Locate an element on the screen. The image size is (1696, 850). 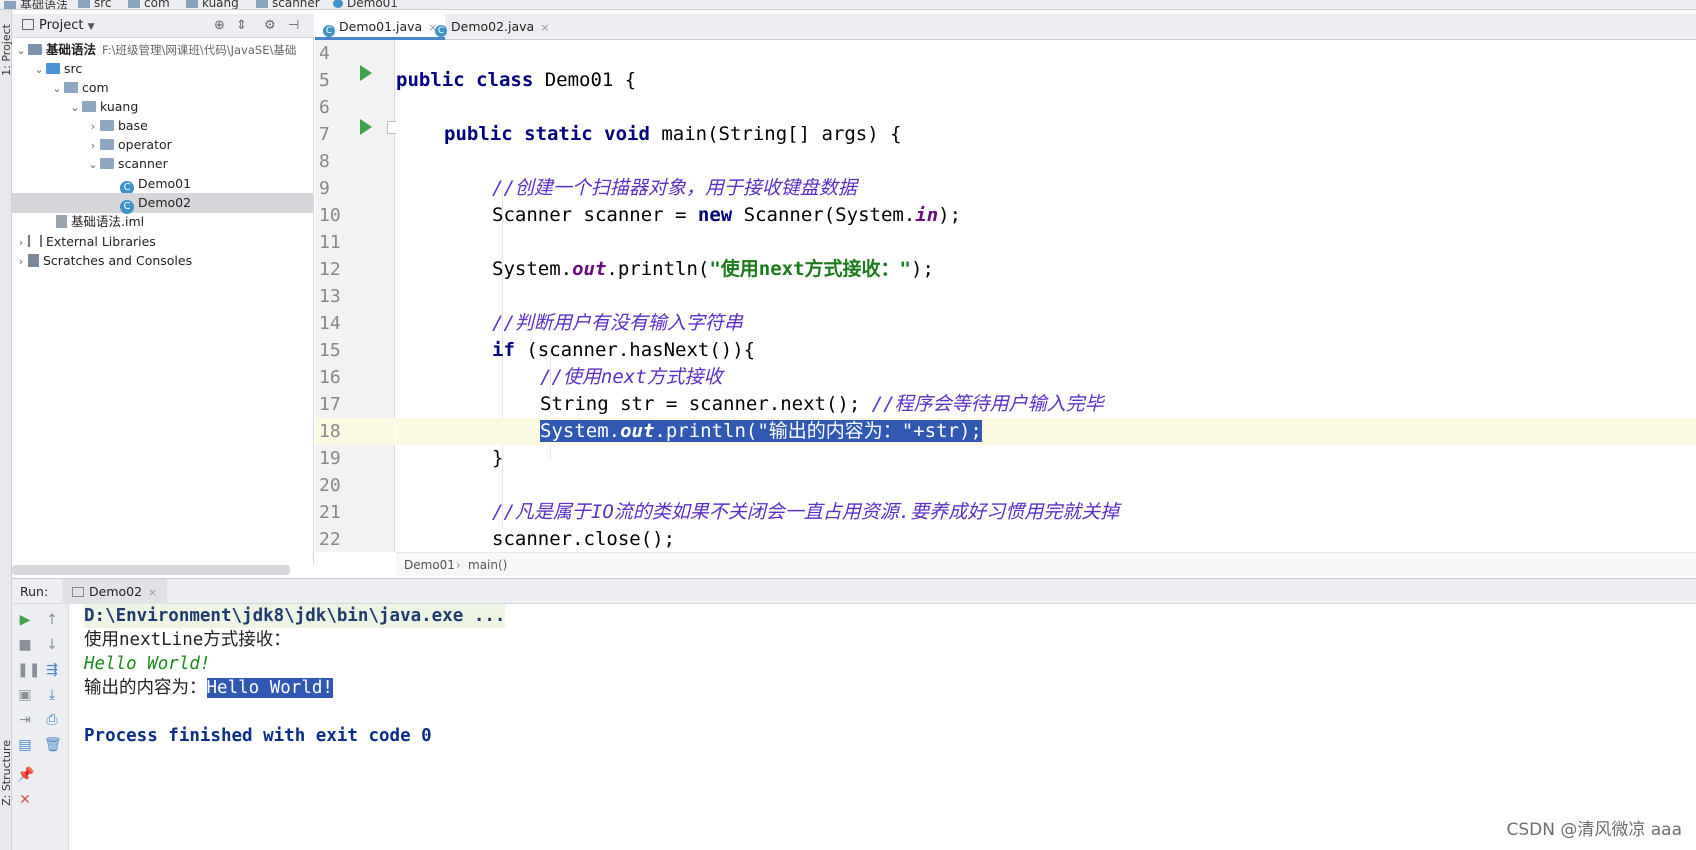
breadcrumb-label: 基础语法 is located at coordinates (44, 5).